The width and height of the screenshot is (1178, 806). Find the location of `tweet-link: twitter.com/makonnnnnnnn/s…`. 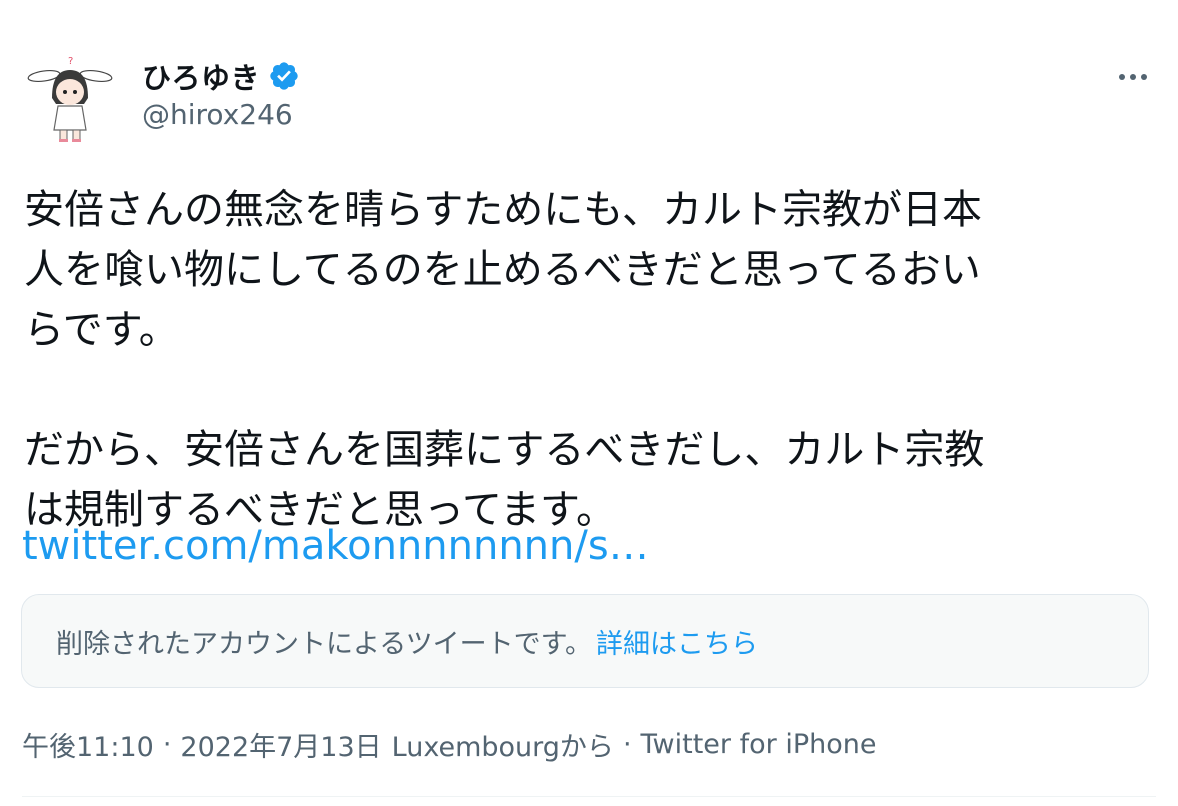

tweet-link: twitter.com/makonnnnnnnn/s… is located at coordinates (335, 546).